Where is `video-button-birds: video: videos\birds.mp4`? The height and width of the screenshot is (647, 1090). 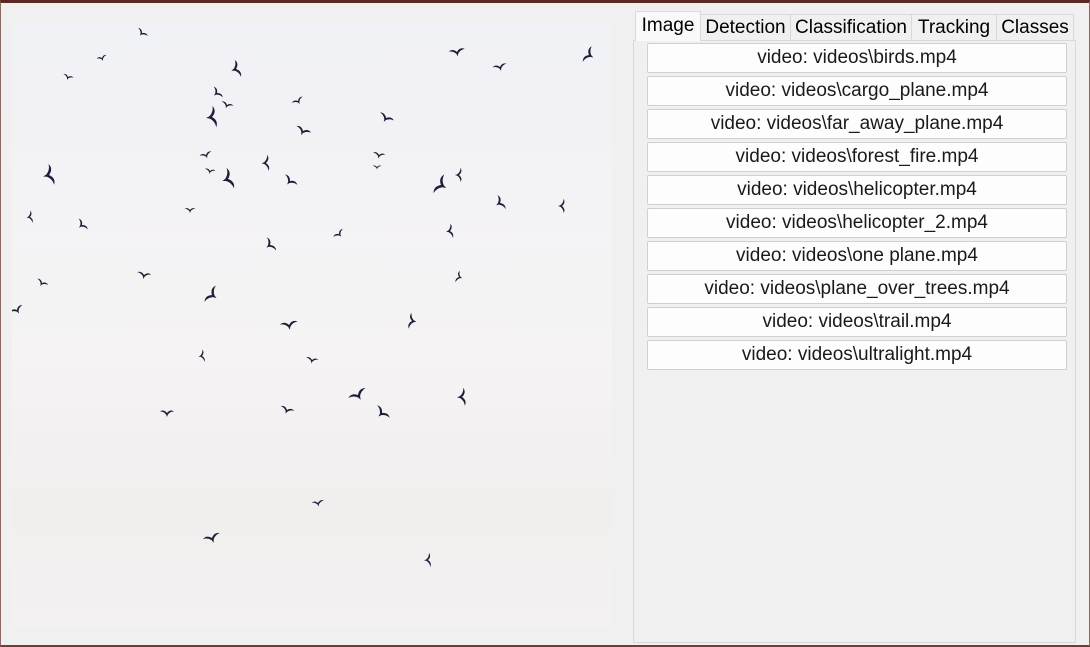
video-button-birds: video: videos\birds.mp4 is located at coordinates (857, 58).